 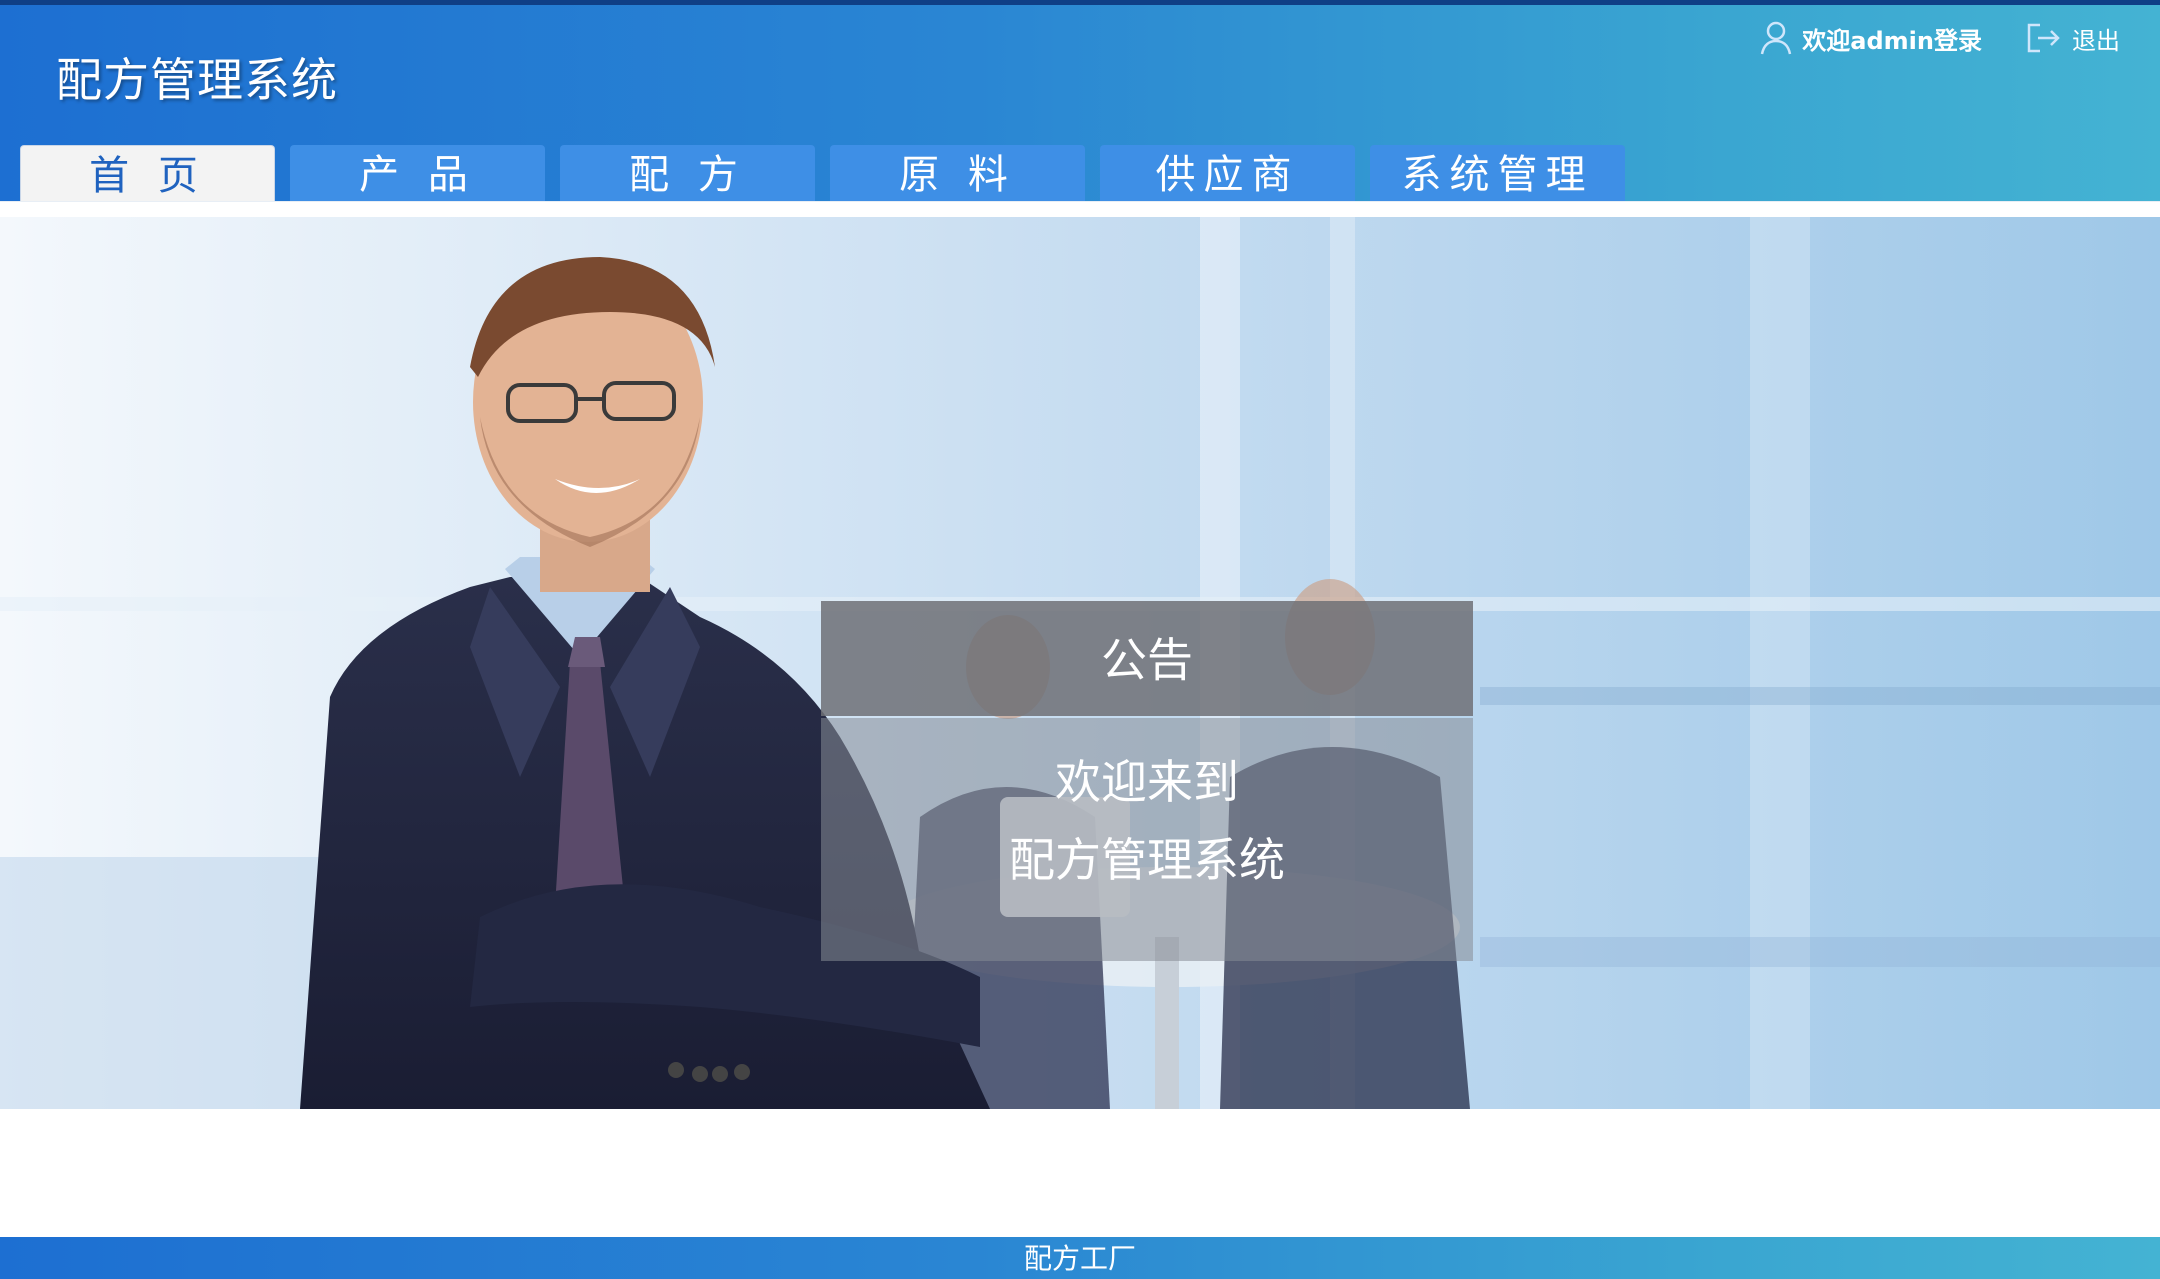 I want to click on notice-body: 欢迎来到 配方管理系统, so click(x=1147, y=839).